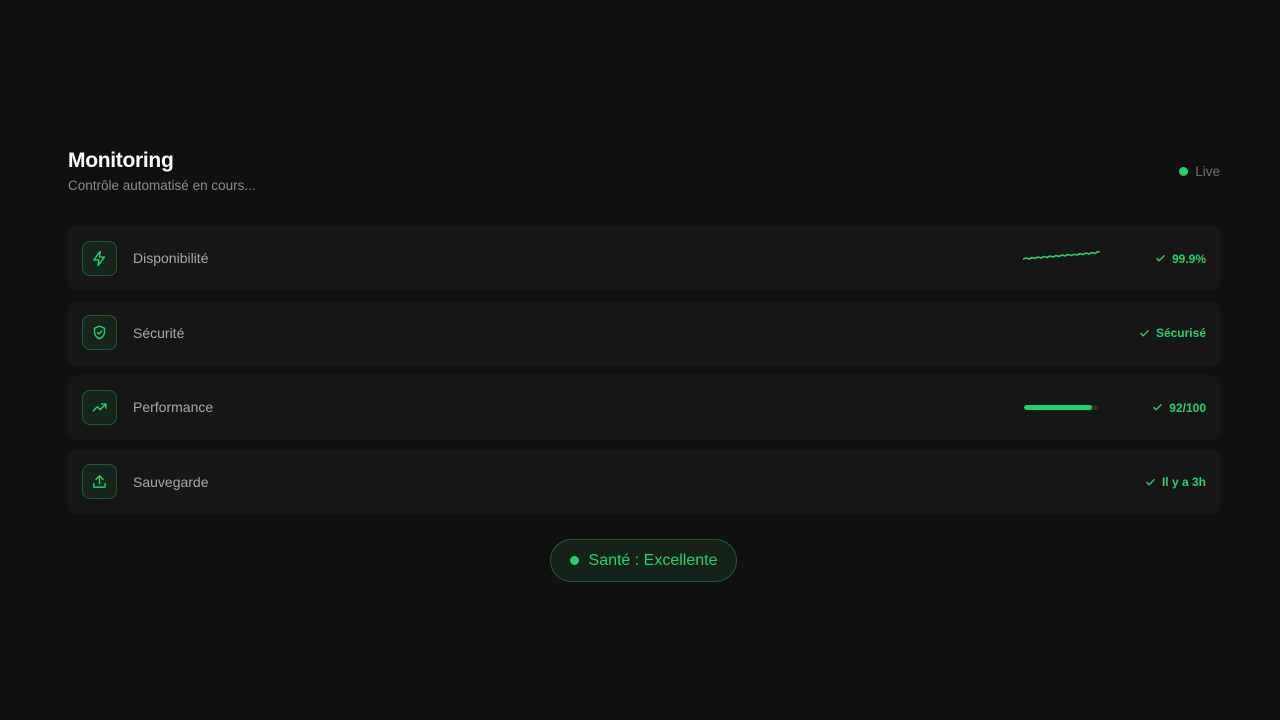 Image resolution: width=1280 pixels, height=720 pixels. I want to click on row-status-value: Sécurisé, so click(1180, 333).